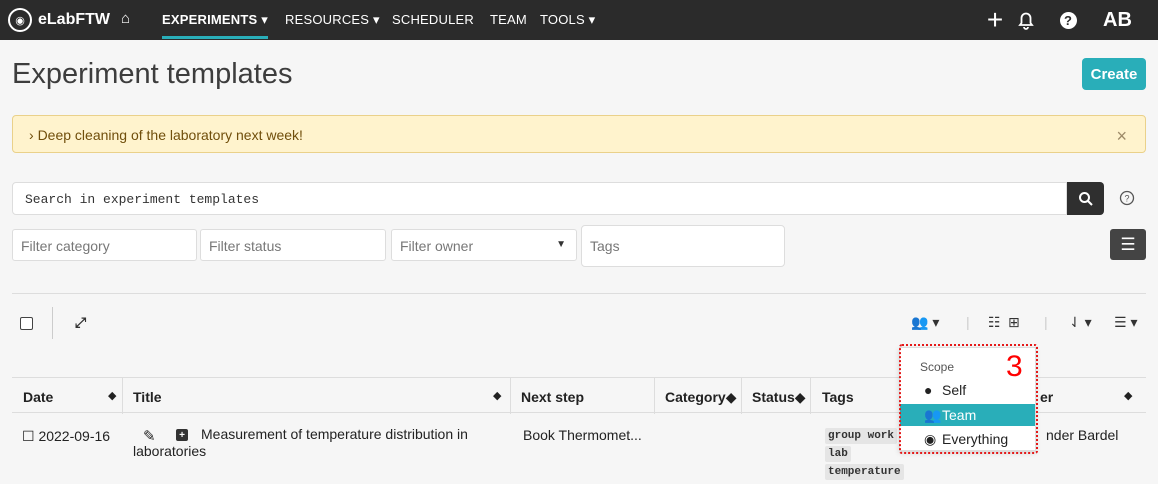 The width and height of the screenshot is (1158, 484). What do you see at coordinates (293, 245) in the screenshot?
I see `filter-status: Filter status` at bounding box center [293, 245].